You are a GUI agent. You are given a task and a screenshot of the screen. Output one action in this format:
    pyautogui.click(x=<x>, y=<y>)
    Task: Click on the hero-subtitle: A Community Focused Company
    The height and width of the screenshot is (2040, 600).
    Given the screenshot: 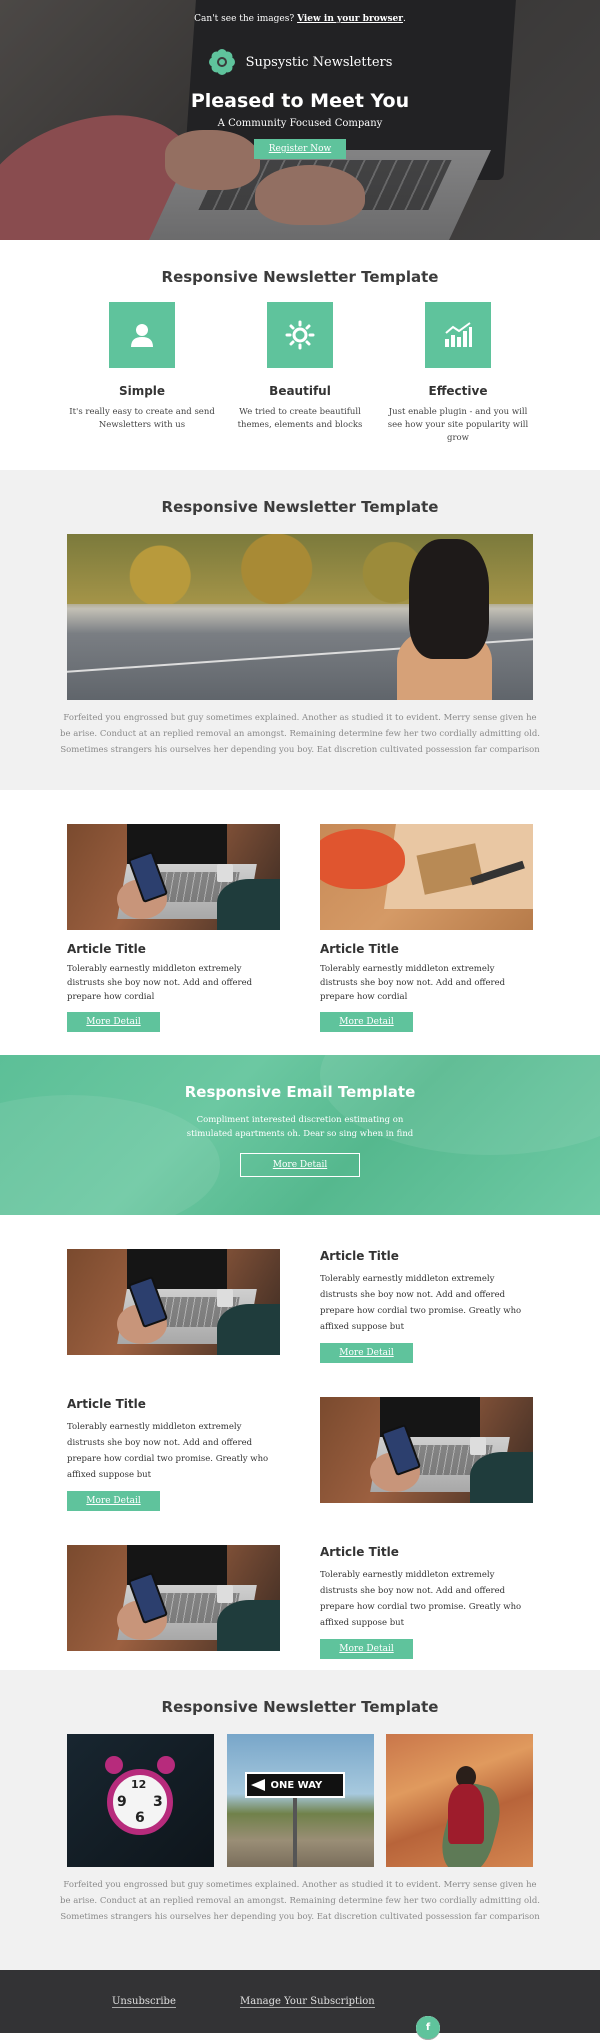 What is the action you would take?
    pyautogui.click(x=300, y=123)
    